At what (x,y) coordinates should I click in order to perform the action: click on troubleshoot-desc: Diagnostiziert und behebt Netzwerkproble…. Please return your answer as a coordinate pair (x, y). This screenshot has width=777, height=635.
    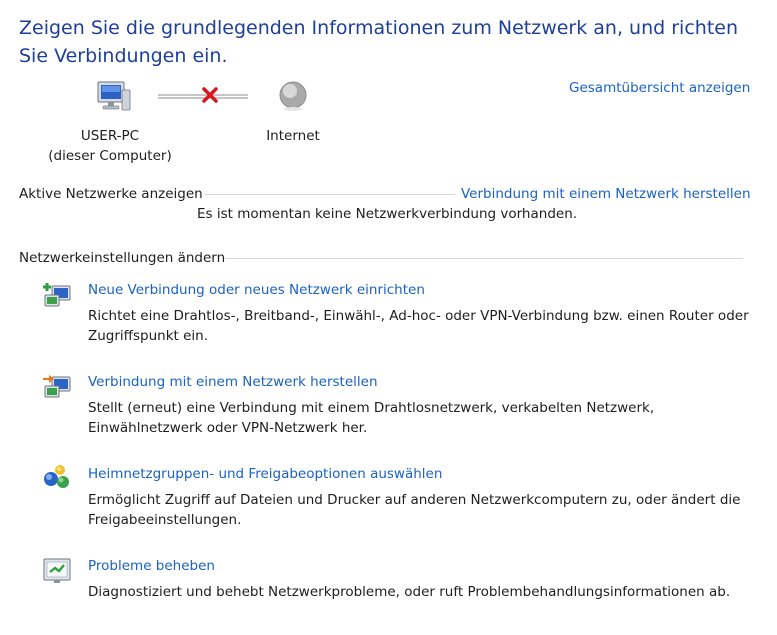
    Looking at the image, I should click on (409, 592).